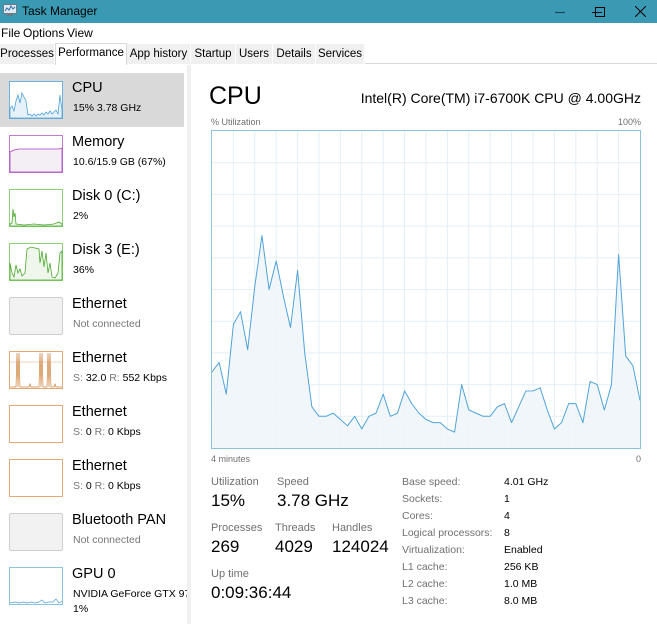 Image resolution: width=657 pixels, height=624 pixels. Describe the element at coordinates (88, 432) in the screenshot. I see `send-value: 0` at that location.